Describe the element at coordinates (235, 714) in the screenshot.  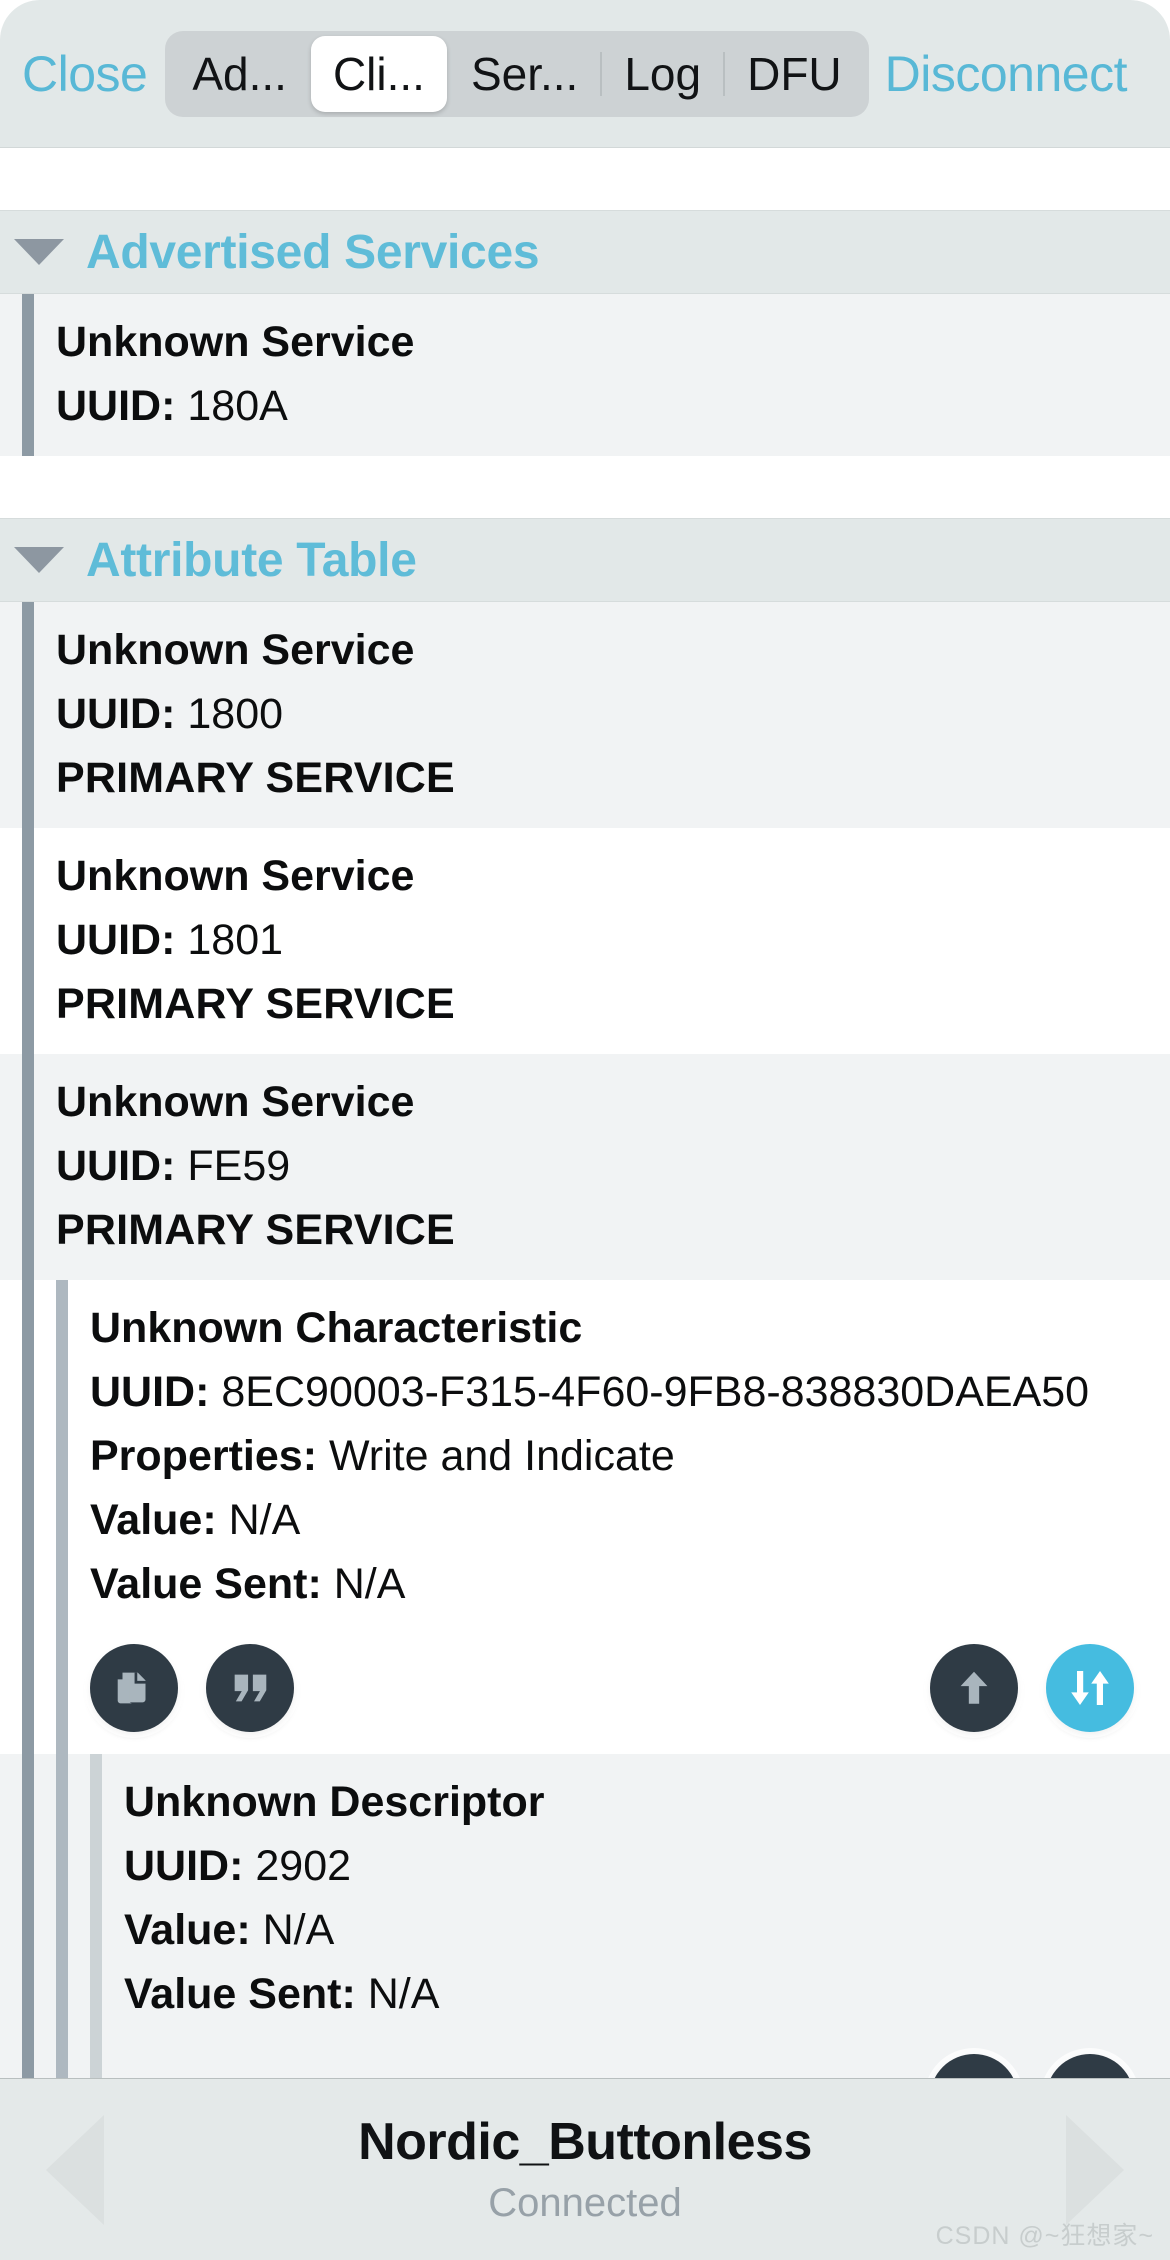
I see `uuid-value: 1800` at that location.